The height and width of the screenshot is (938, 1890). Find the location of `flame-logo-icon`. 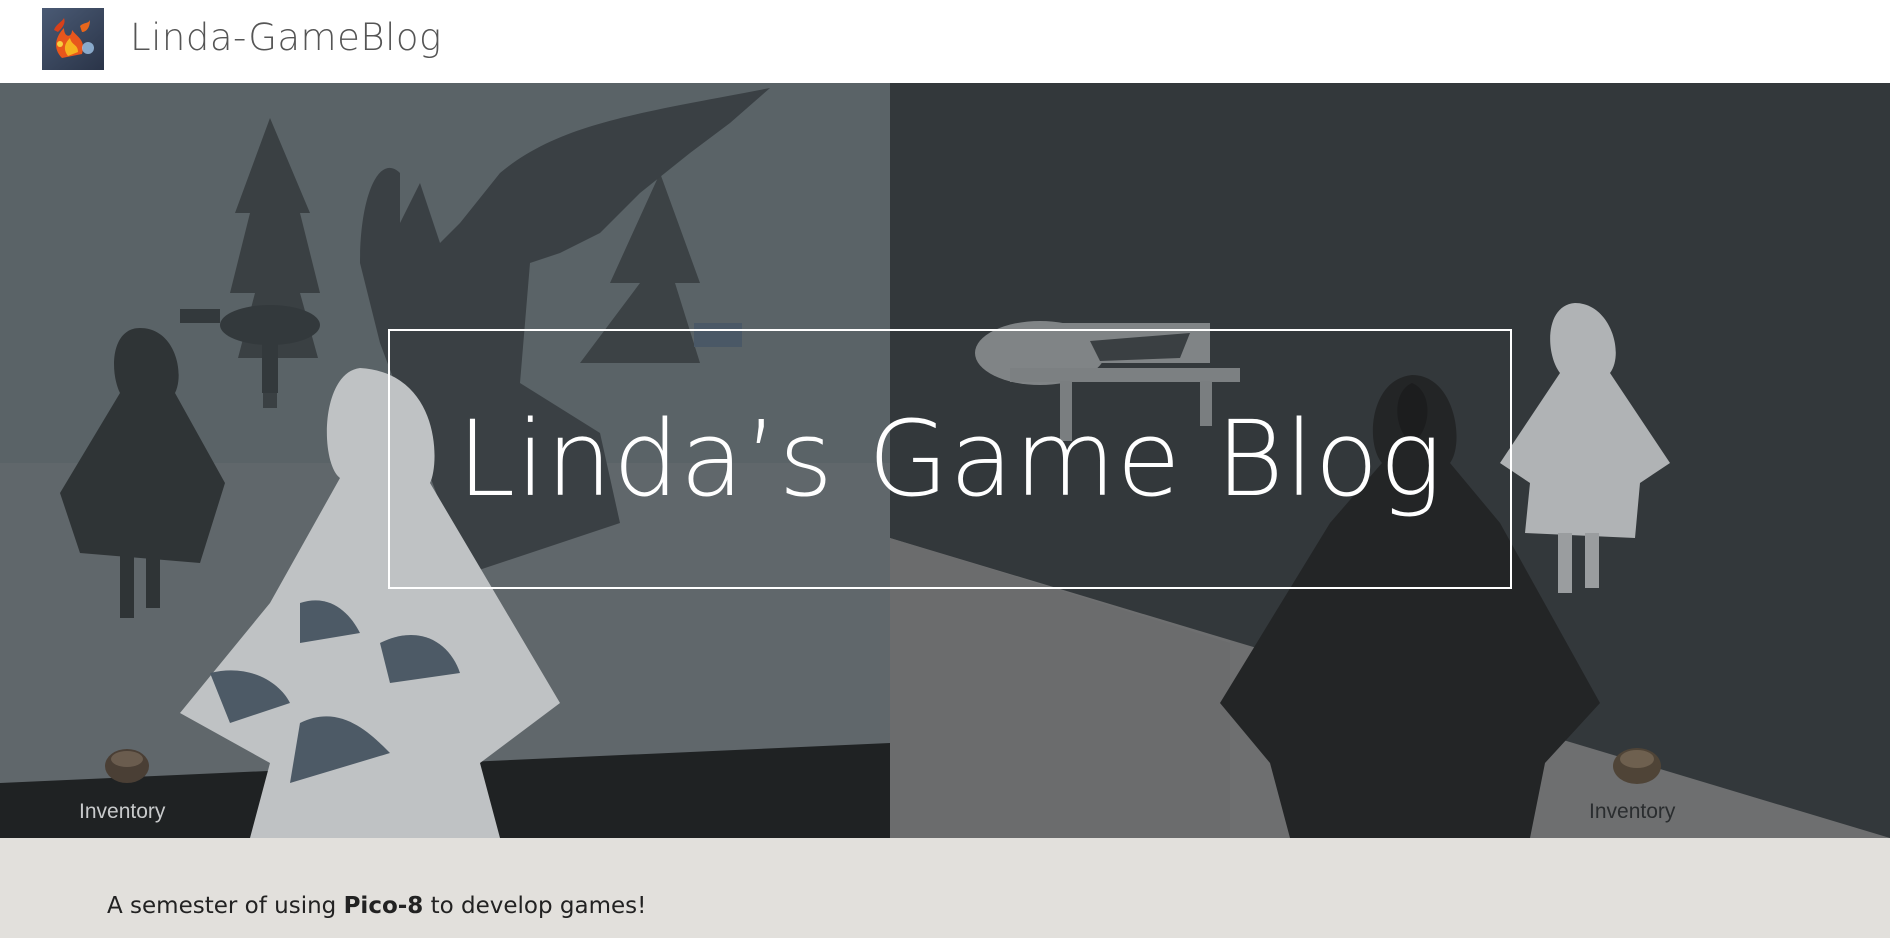

flame-logo-icon is located at coordinates (73, 39).